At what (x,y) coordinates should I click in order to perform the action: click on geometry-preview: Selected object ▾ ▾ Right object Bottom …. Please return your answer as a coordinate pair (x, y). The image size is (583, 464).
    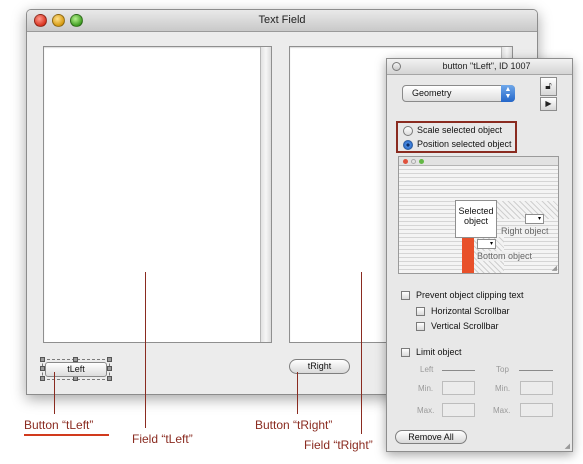
    Looking at the image, I should click on (478, 215).